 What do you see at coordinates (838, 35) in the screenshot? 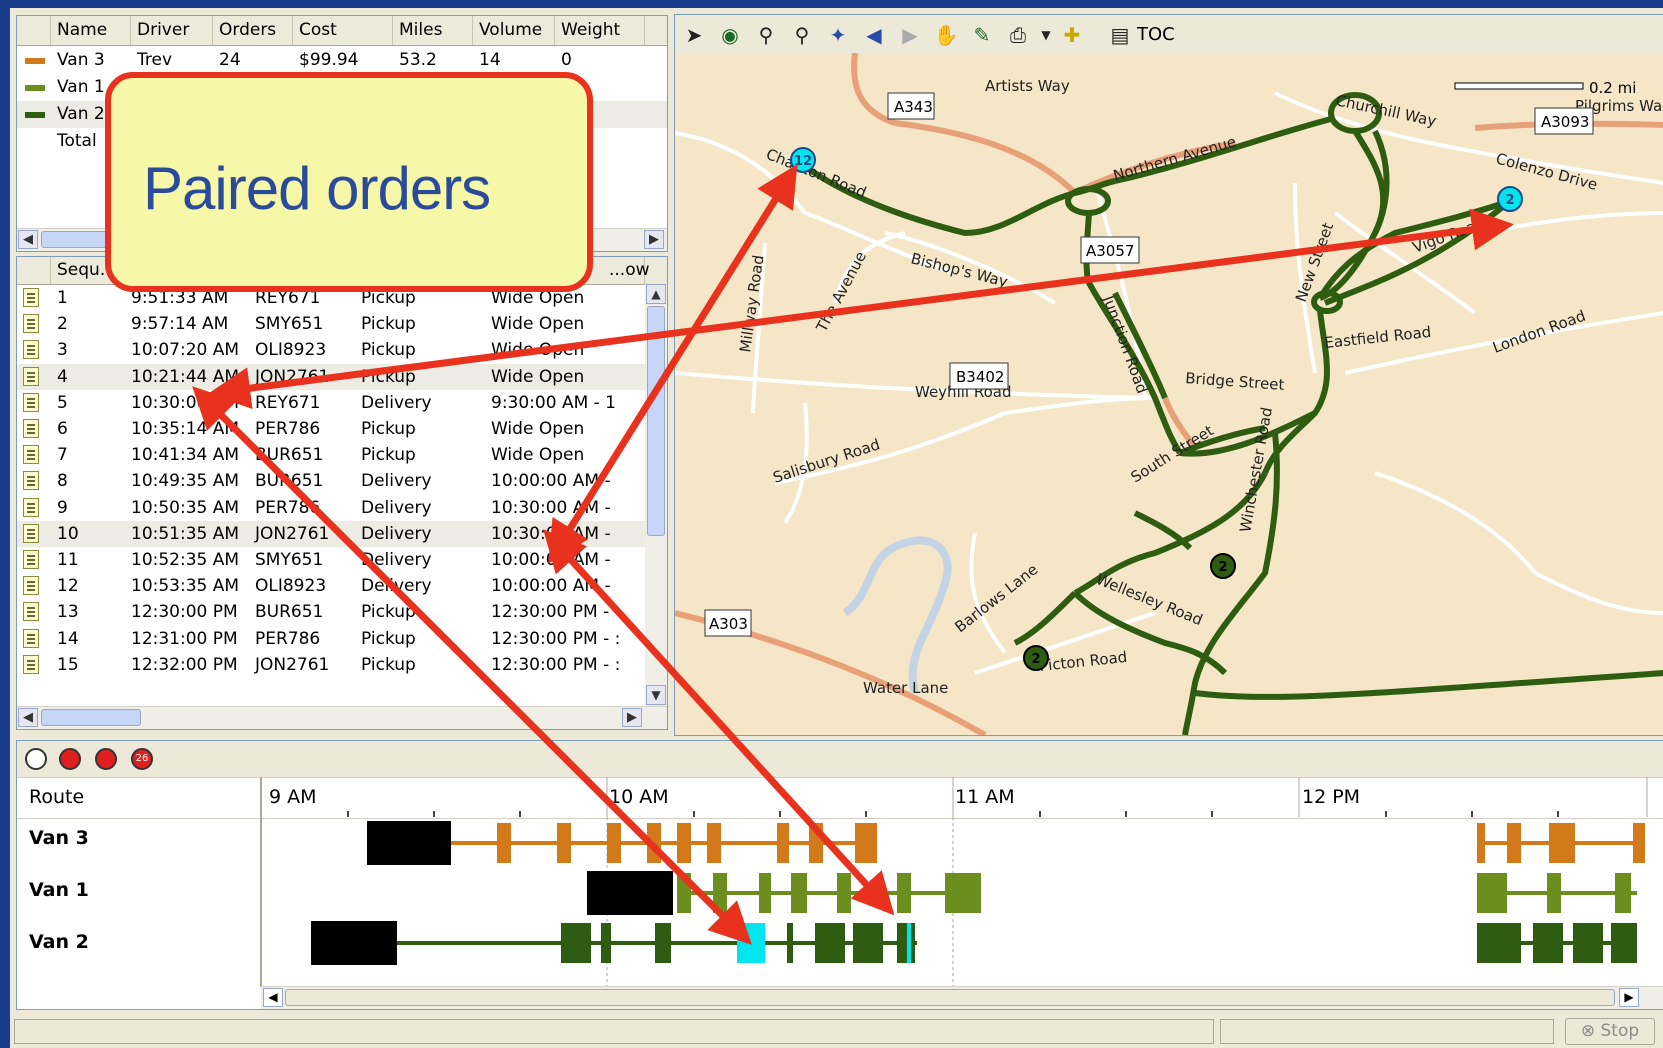
I see `full-extent-icon: ✦` at bounding box center [838, 35].